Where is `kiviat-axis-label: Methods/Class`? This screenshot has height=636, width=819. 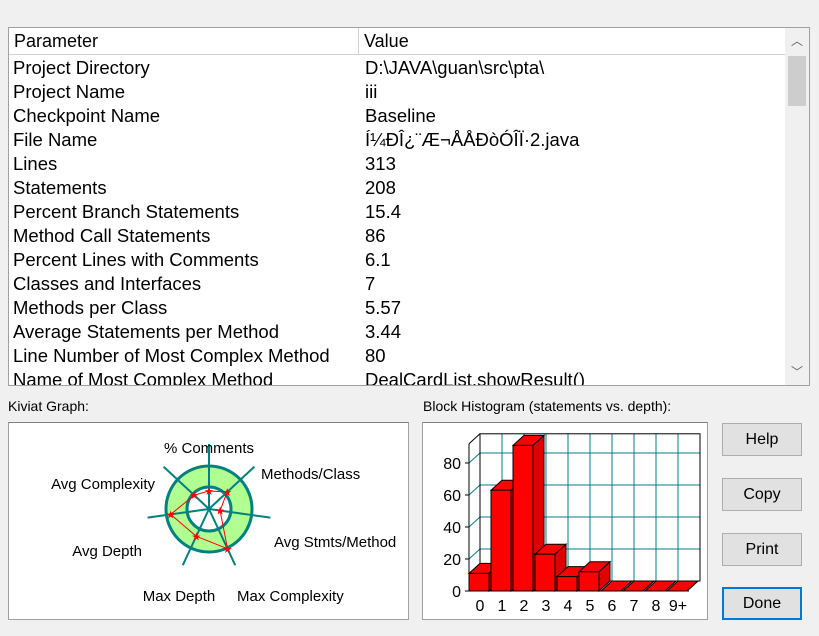 kiviat-axis-label: Methods/Class is located at coordinates (310, 474).